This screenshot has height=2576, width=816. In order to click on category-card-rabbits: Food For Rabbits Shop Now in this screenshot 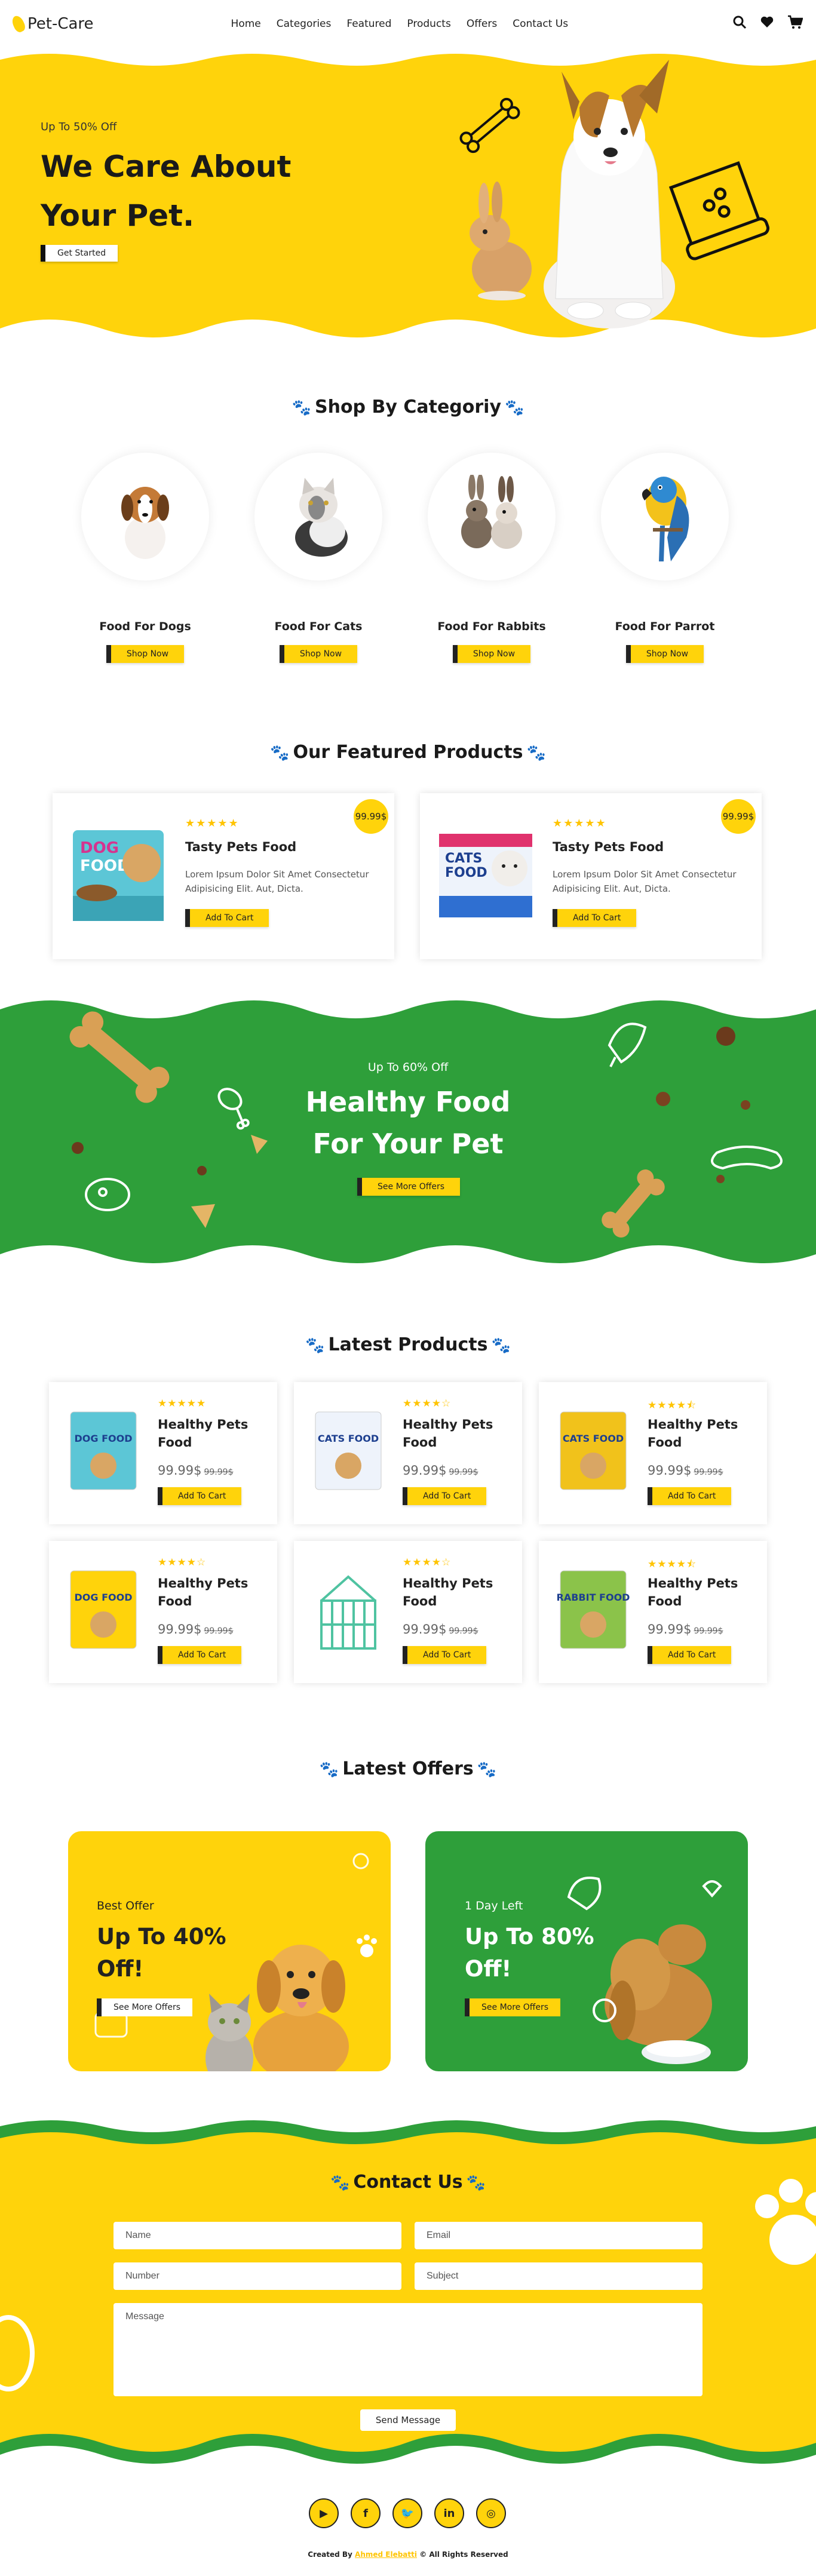, I will do `click(492, 558)`.